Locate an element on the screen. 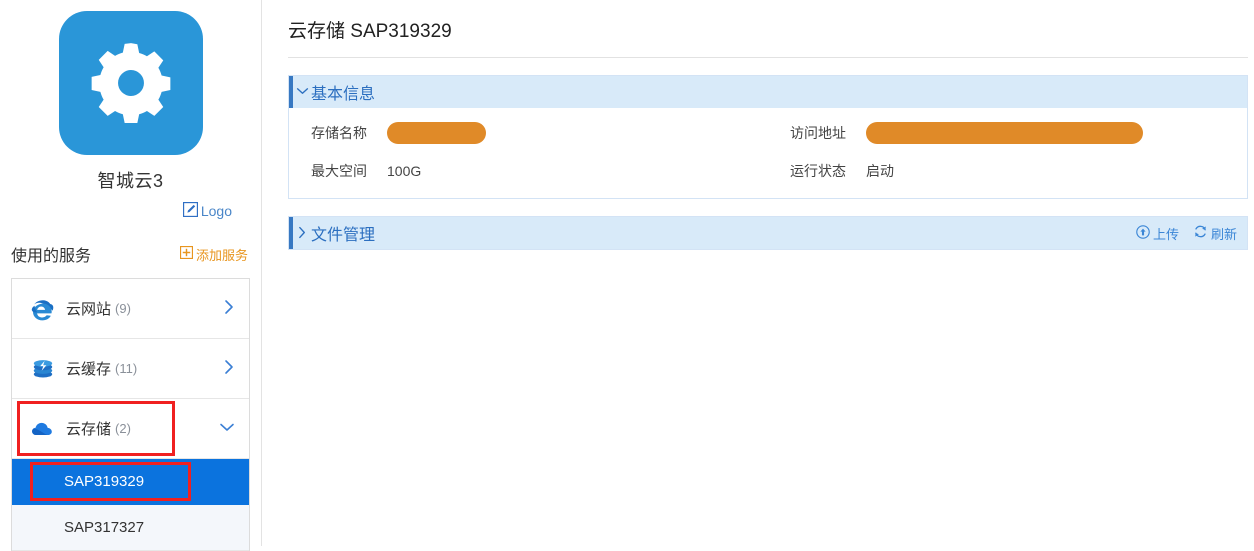 The width and height of the screenshot is (1254, 551). field-storage-name: 存储名称 is located at coordinates (528, 133).